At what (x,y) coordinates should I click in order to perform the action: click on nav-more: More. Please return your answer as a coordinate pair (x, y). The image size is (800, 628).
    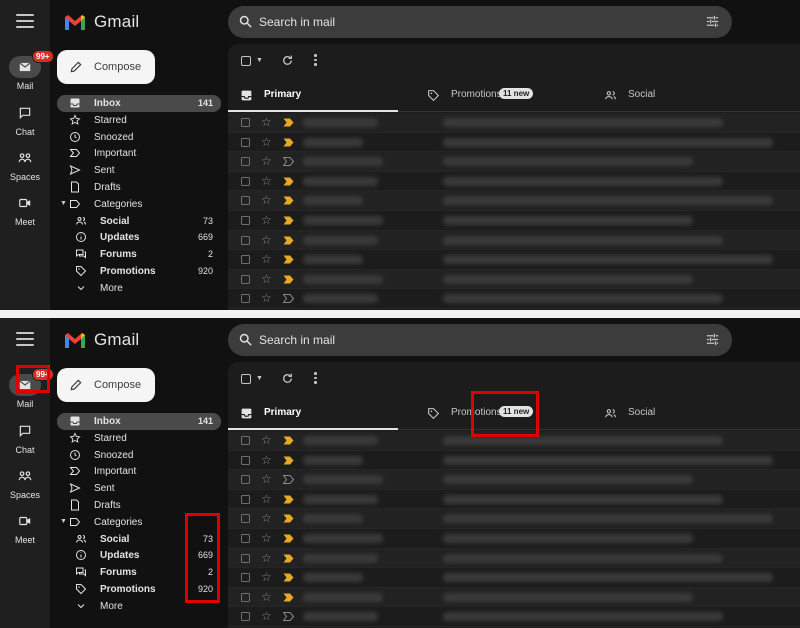
    Looking at the image, I should click on (139, 288).